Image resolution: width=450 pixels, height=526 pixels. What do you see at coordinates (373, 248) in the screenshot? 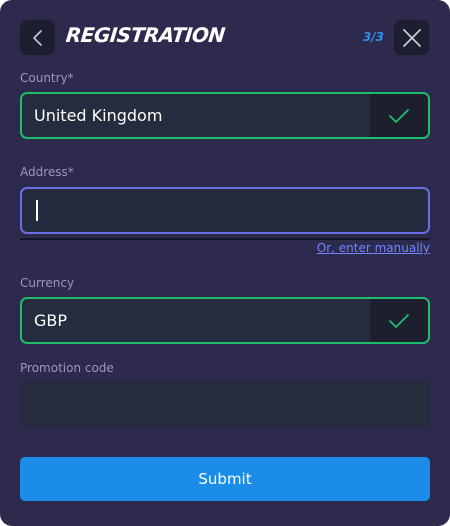
I see `enter-manually-link: Or, enter manually` at bounding box center [373, 248].